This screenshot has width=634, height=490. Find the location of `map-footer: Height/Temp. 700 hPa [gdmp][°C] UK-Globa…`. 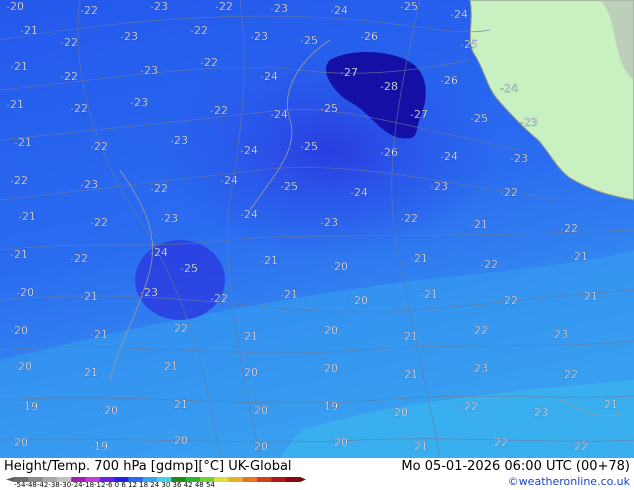

map-footer: Height/Temp. 700 hPa [gdmp][°C] UK-Globa… is located at coordinates (317, 474).